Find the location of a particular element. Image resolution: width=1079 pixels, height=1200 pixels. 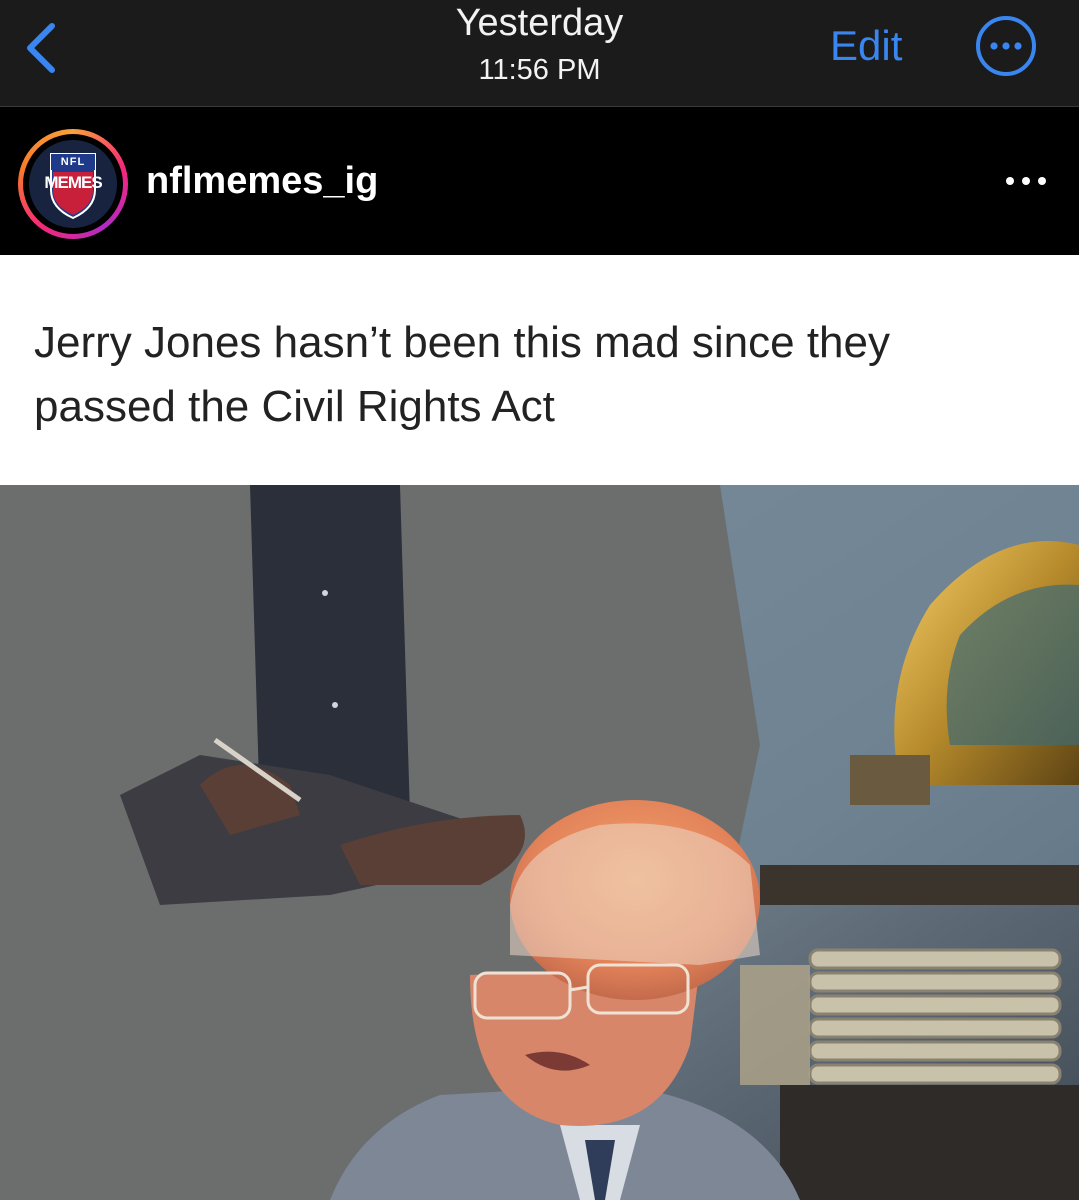

logo-top-text: NFL is located at coordinates (73, 162).